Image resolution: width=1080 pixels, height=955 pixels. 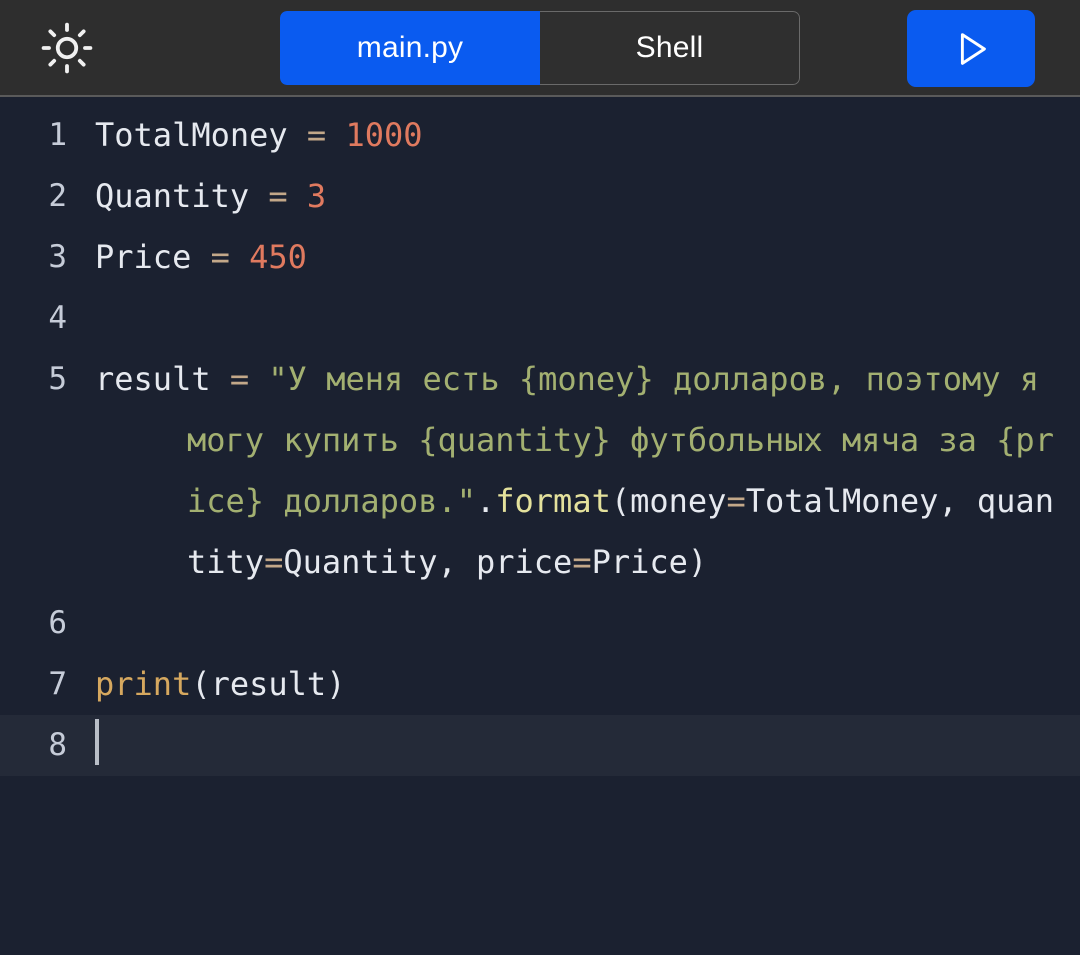 What do you see at coordinates (485, 501) in the screenshot?
I see `code-token-plain: .` at bounding box center [485, 501].